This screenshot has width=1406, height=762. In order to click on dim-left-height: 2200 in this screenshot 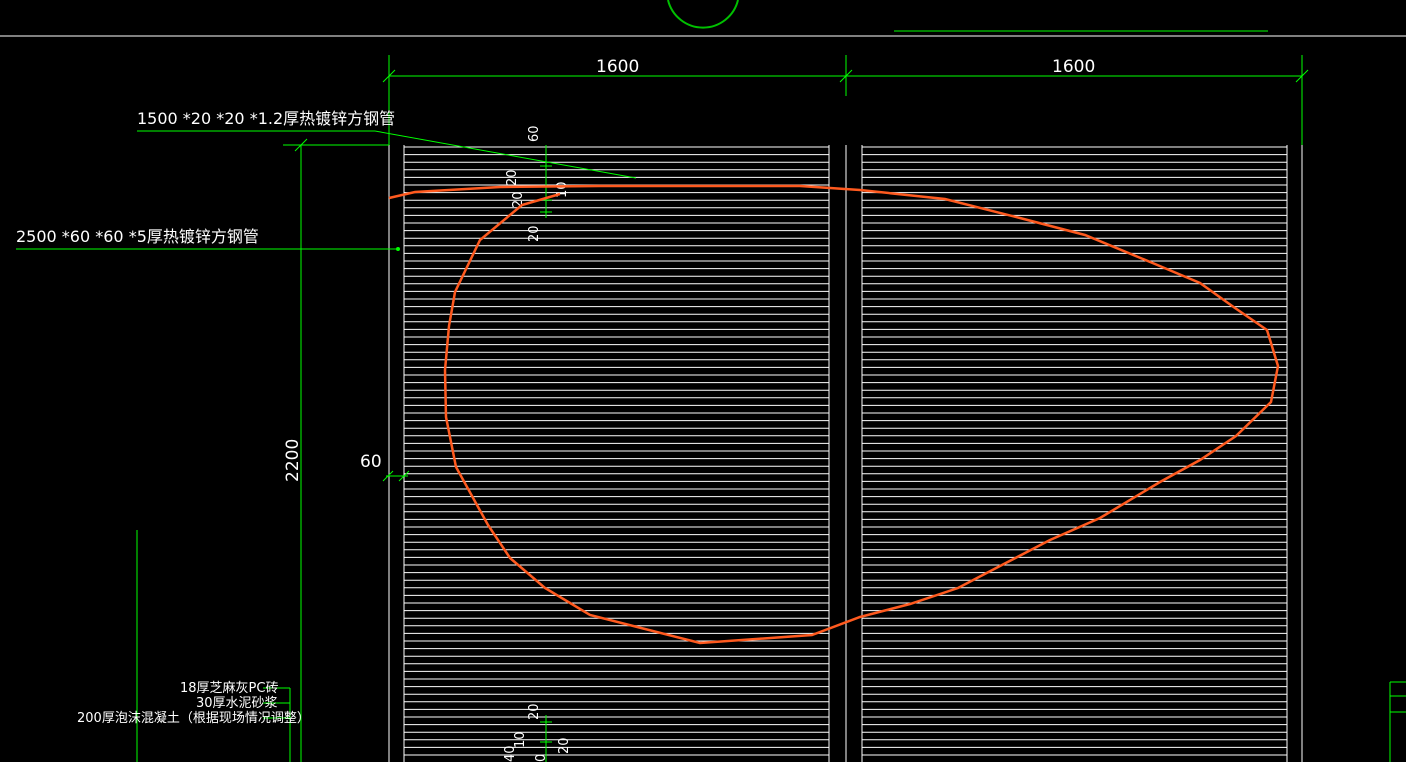, I will do `click(293, 460)`.